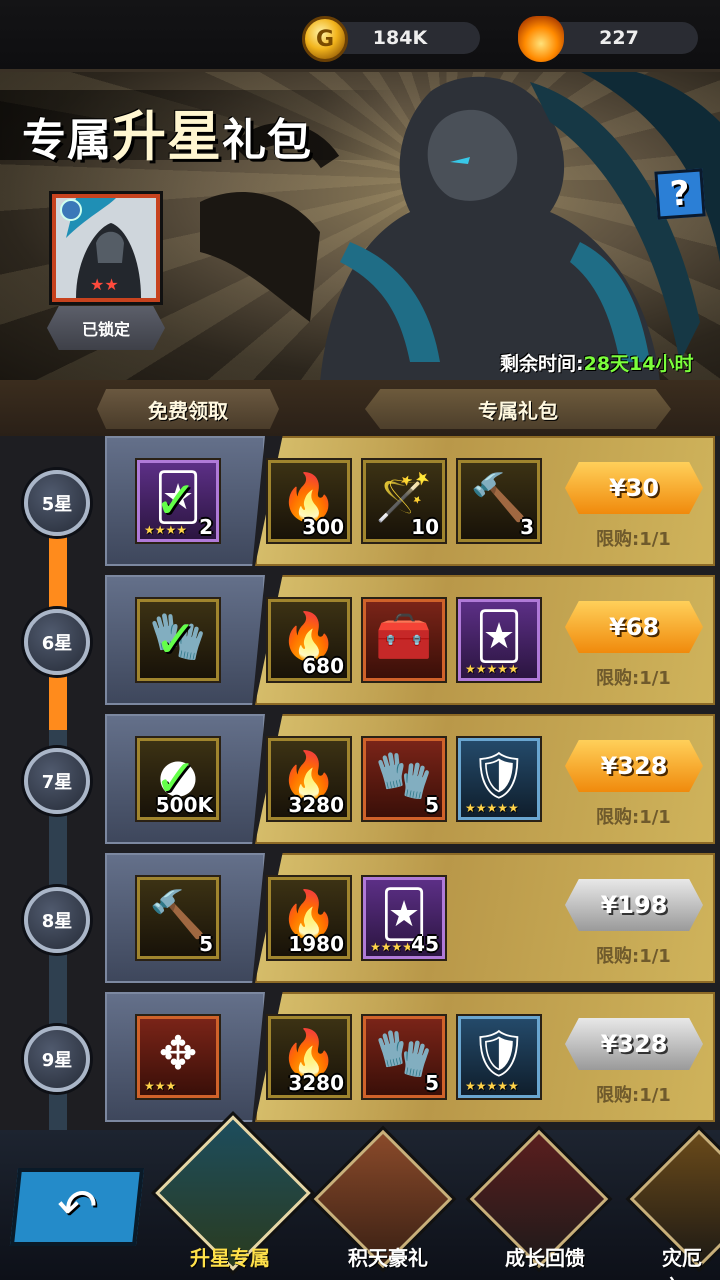  What do you see at coordinates (104, 284) in the screenshot?
I see `hero-rank-stars: ★★` at bounding box center [104, 284].